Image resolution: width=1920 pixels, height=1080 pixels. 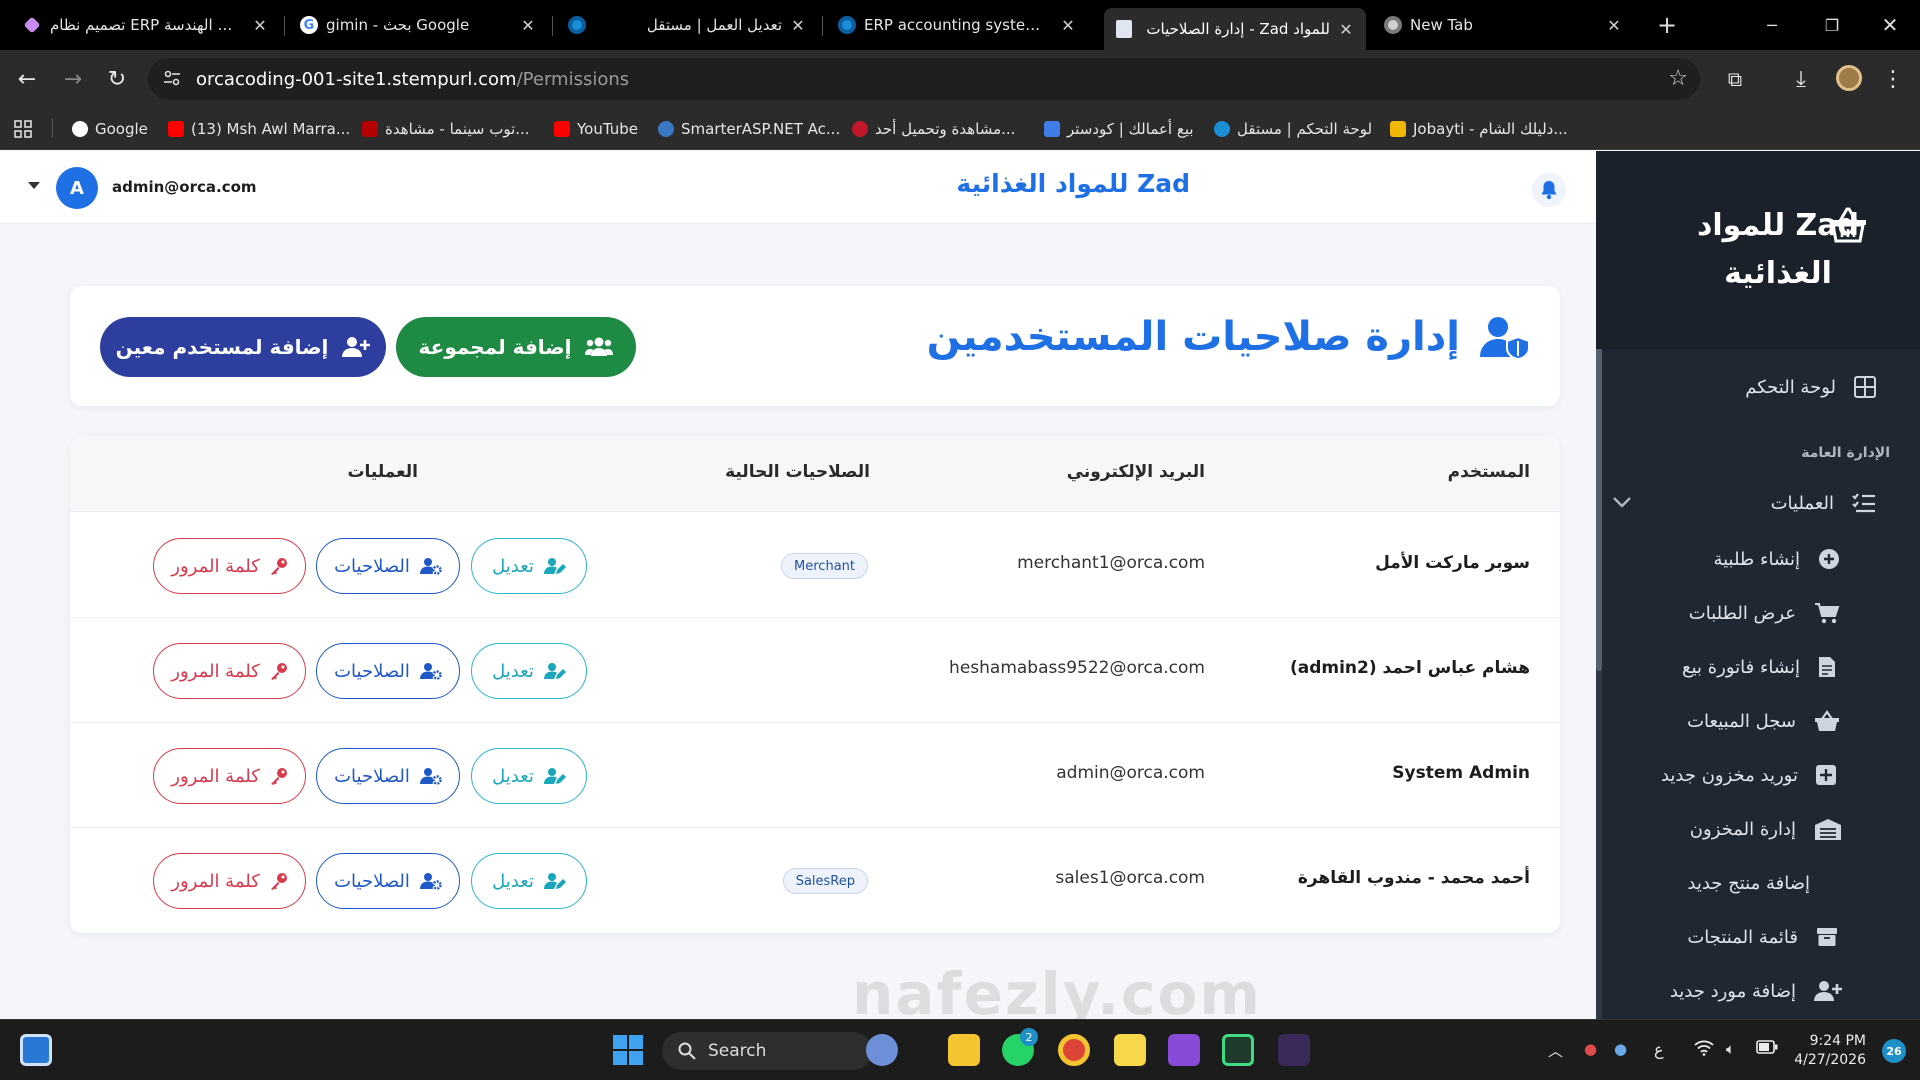 What do you see at coordinates (628, 1050) in the screenshot?
I see `windows-start-icon` at bounding box center [628, 1050].